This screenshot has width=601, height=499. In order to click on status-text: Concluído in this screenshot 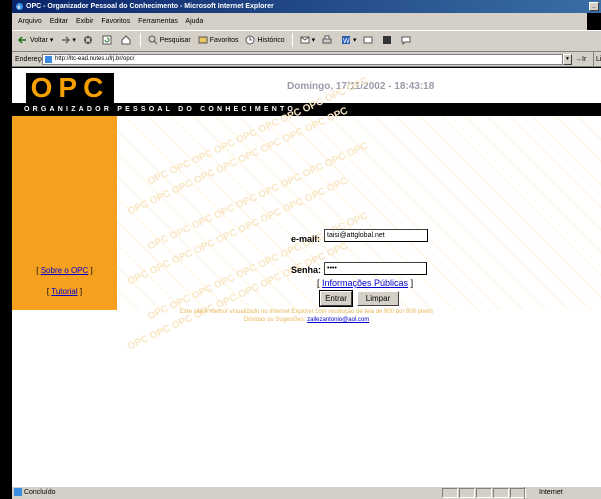, I will do `click(34, 493)`.